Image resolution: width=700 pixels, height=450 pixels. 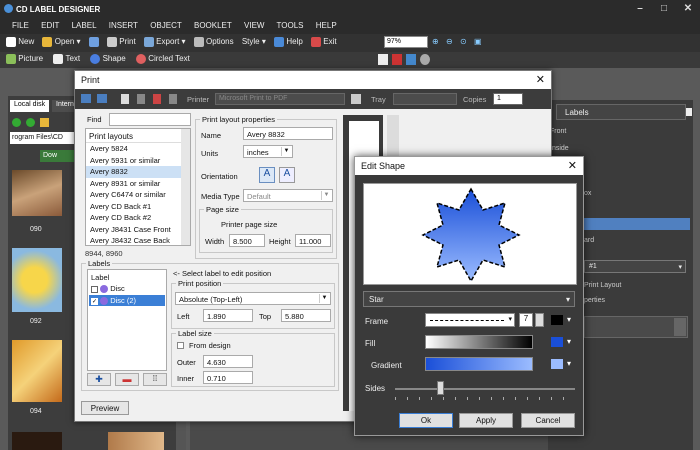 I want to click on portrait-icon: A, so click(x=267, y=175).